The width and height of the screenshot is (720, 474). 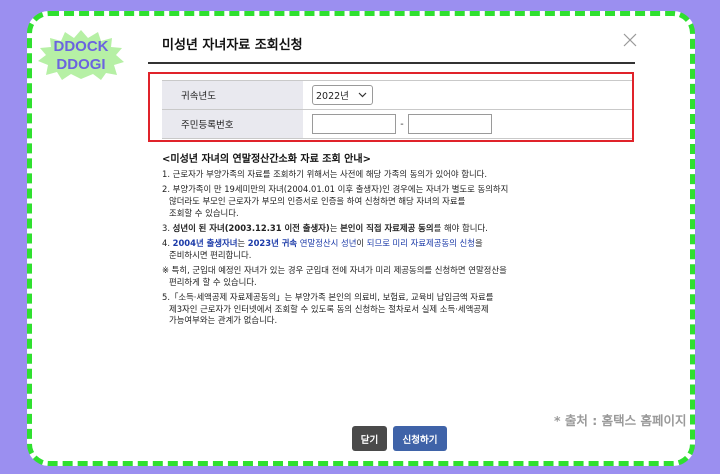 I want to click on svg-text: DDOGI, so click(x=80, y=64).